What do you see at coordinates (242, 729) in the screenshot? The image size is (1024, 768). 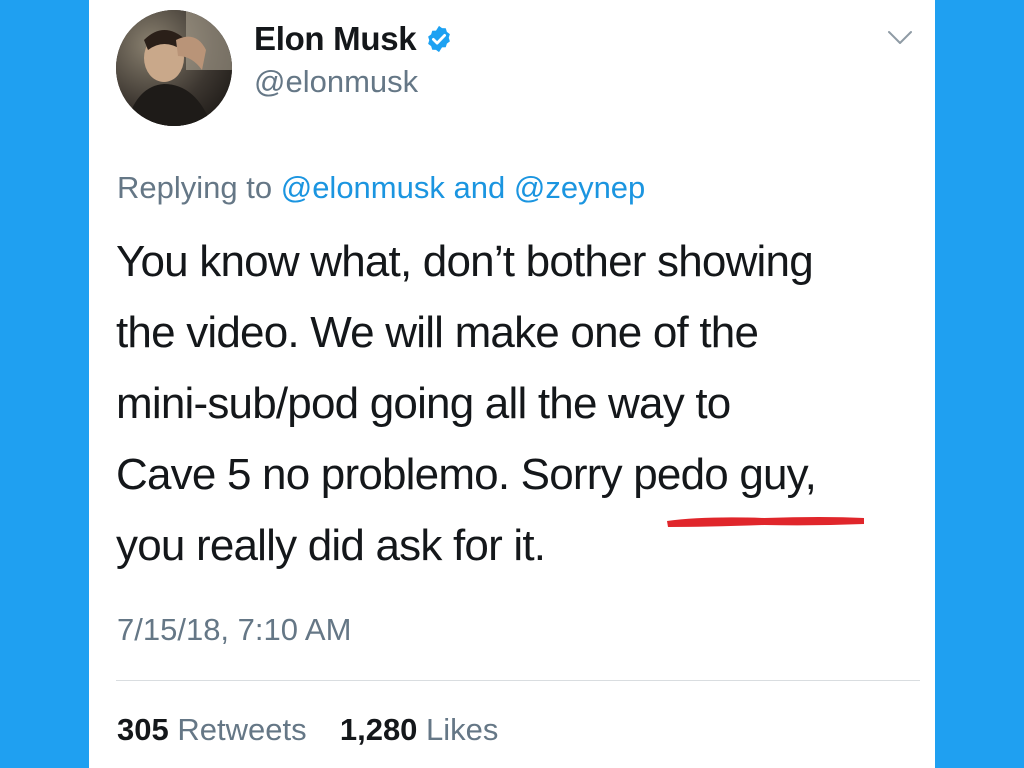 I see `retweet-label: Retweets` at bounding box center [242, 729].